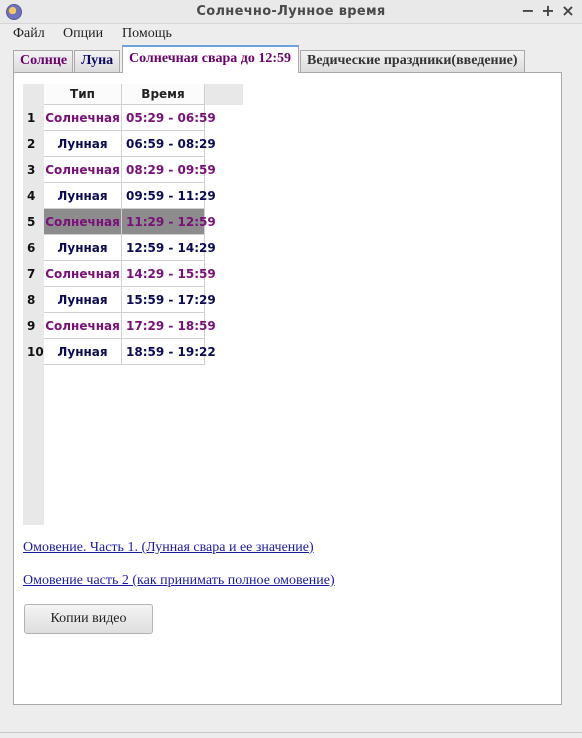 This screenshot has width=582, height=738. What do you see at coordinates (31, 196) in the screenshot?
I see `row-number: 4` at bounding box center [31, 196].